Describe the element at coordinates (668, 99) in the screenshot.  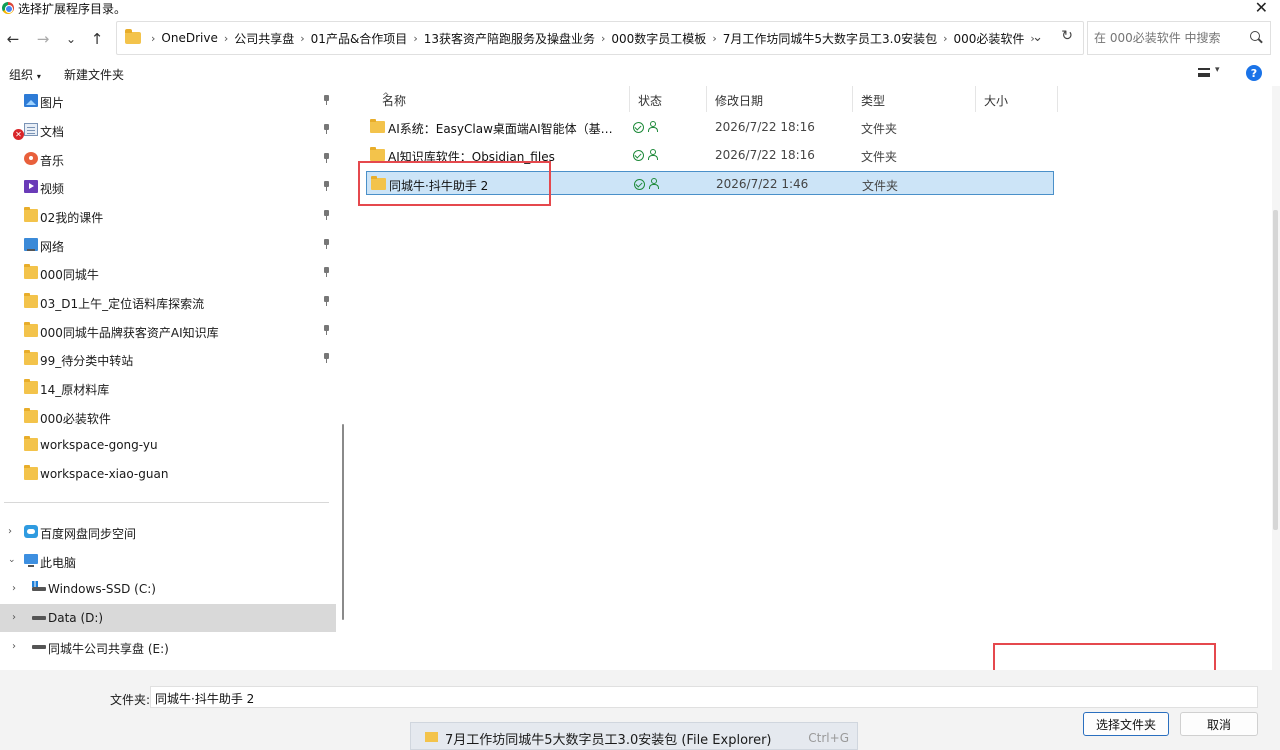
I see `column-header-status: 状态` at that location.